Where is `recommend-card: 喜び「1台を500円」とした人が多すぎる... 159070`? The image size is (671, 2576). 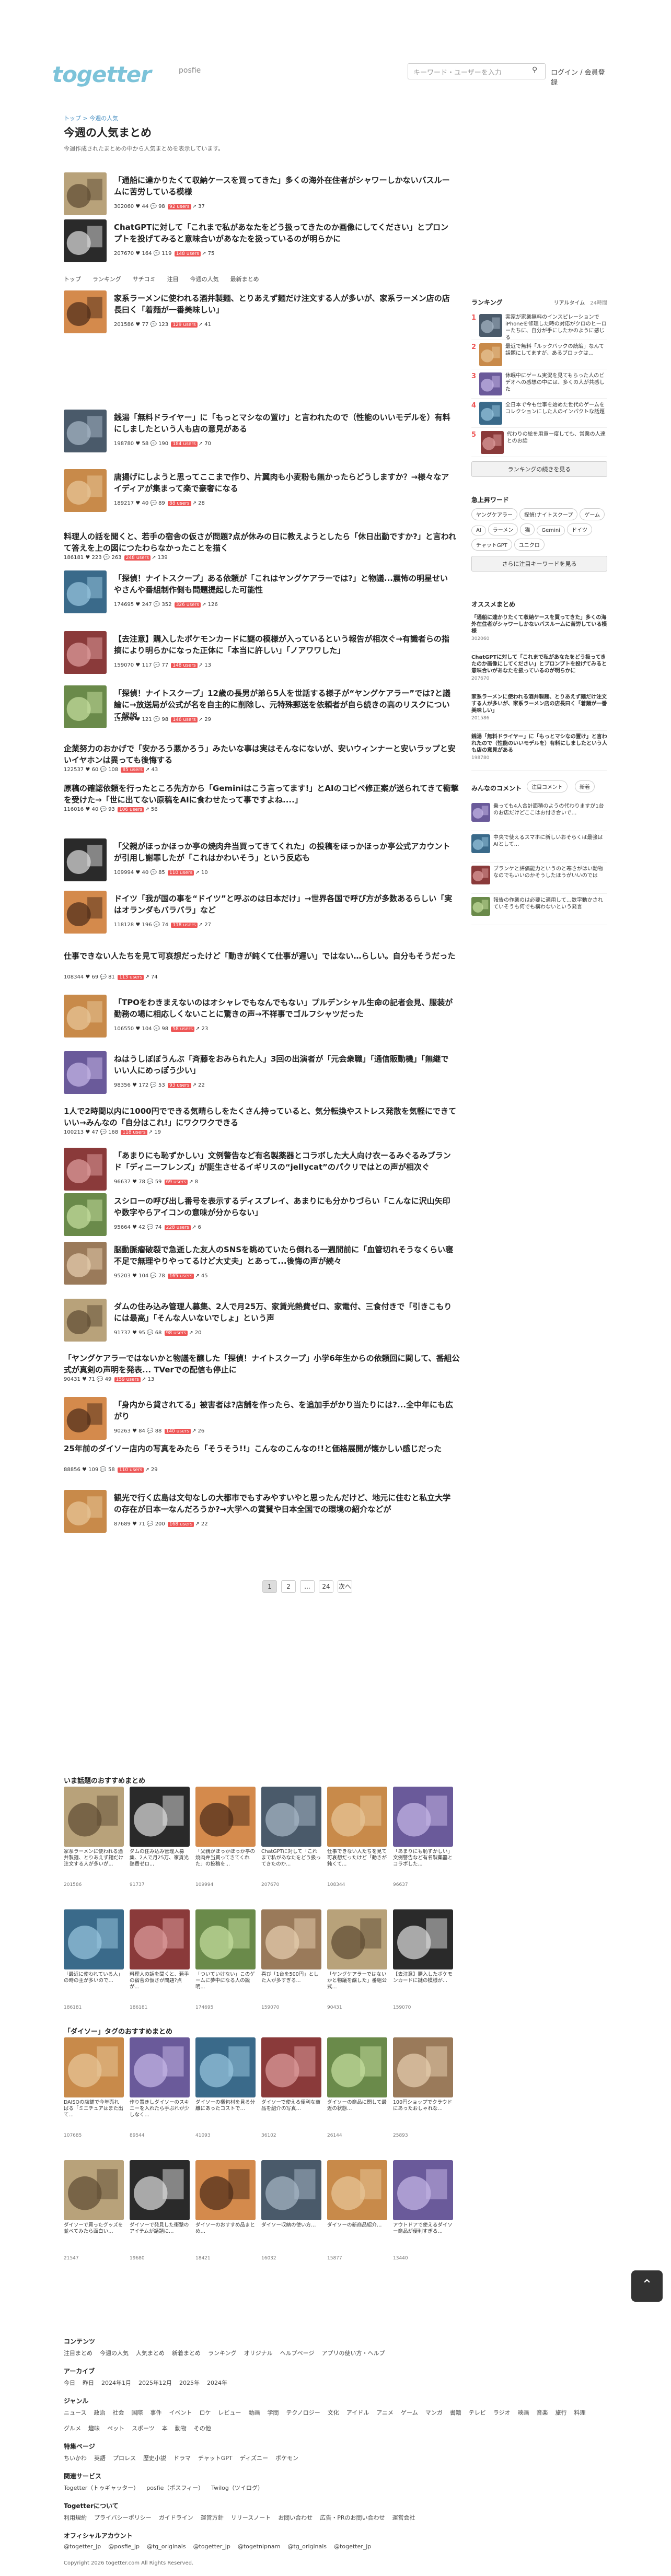 recommend-card: 喜び「1台を500円」とした人が多すぎる... 159070 is located at coordinates (291, 1969).